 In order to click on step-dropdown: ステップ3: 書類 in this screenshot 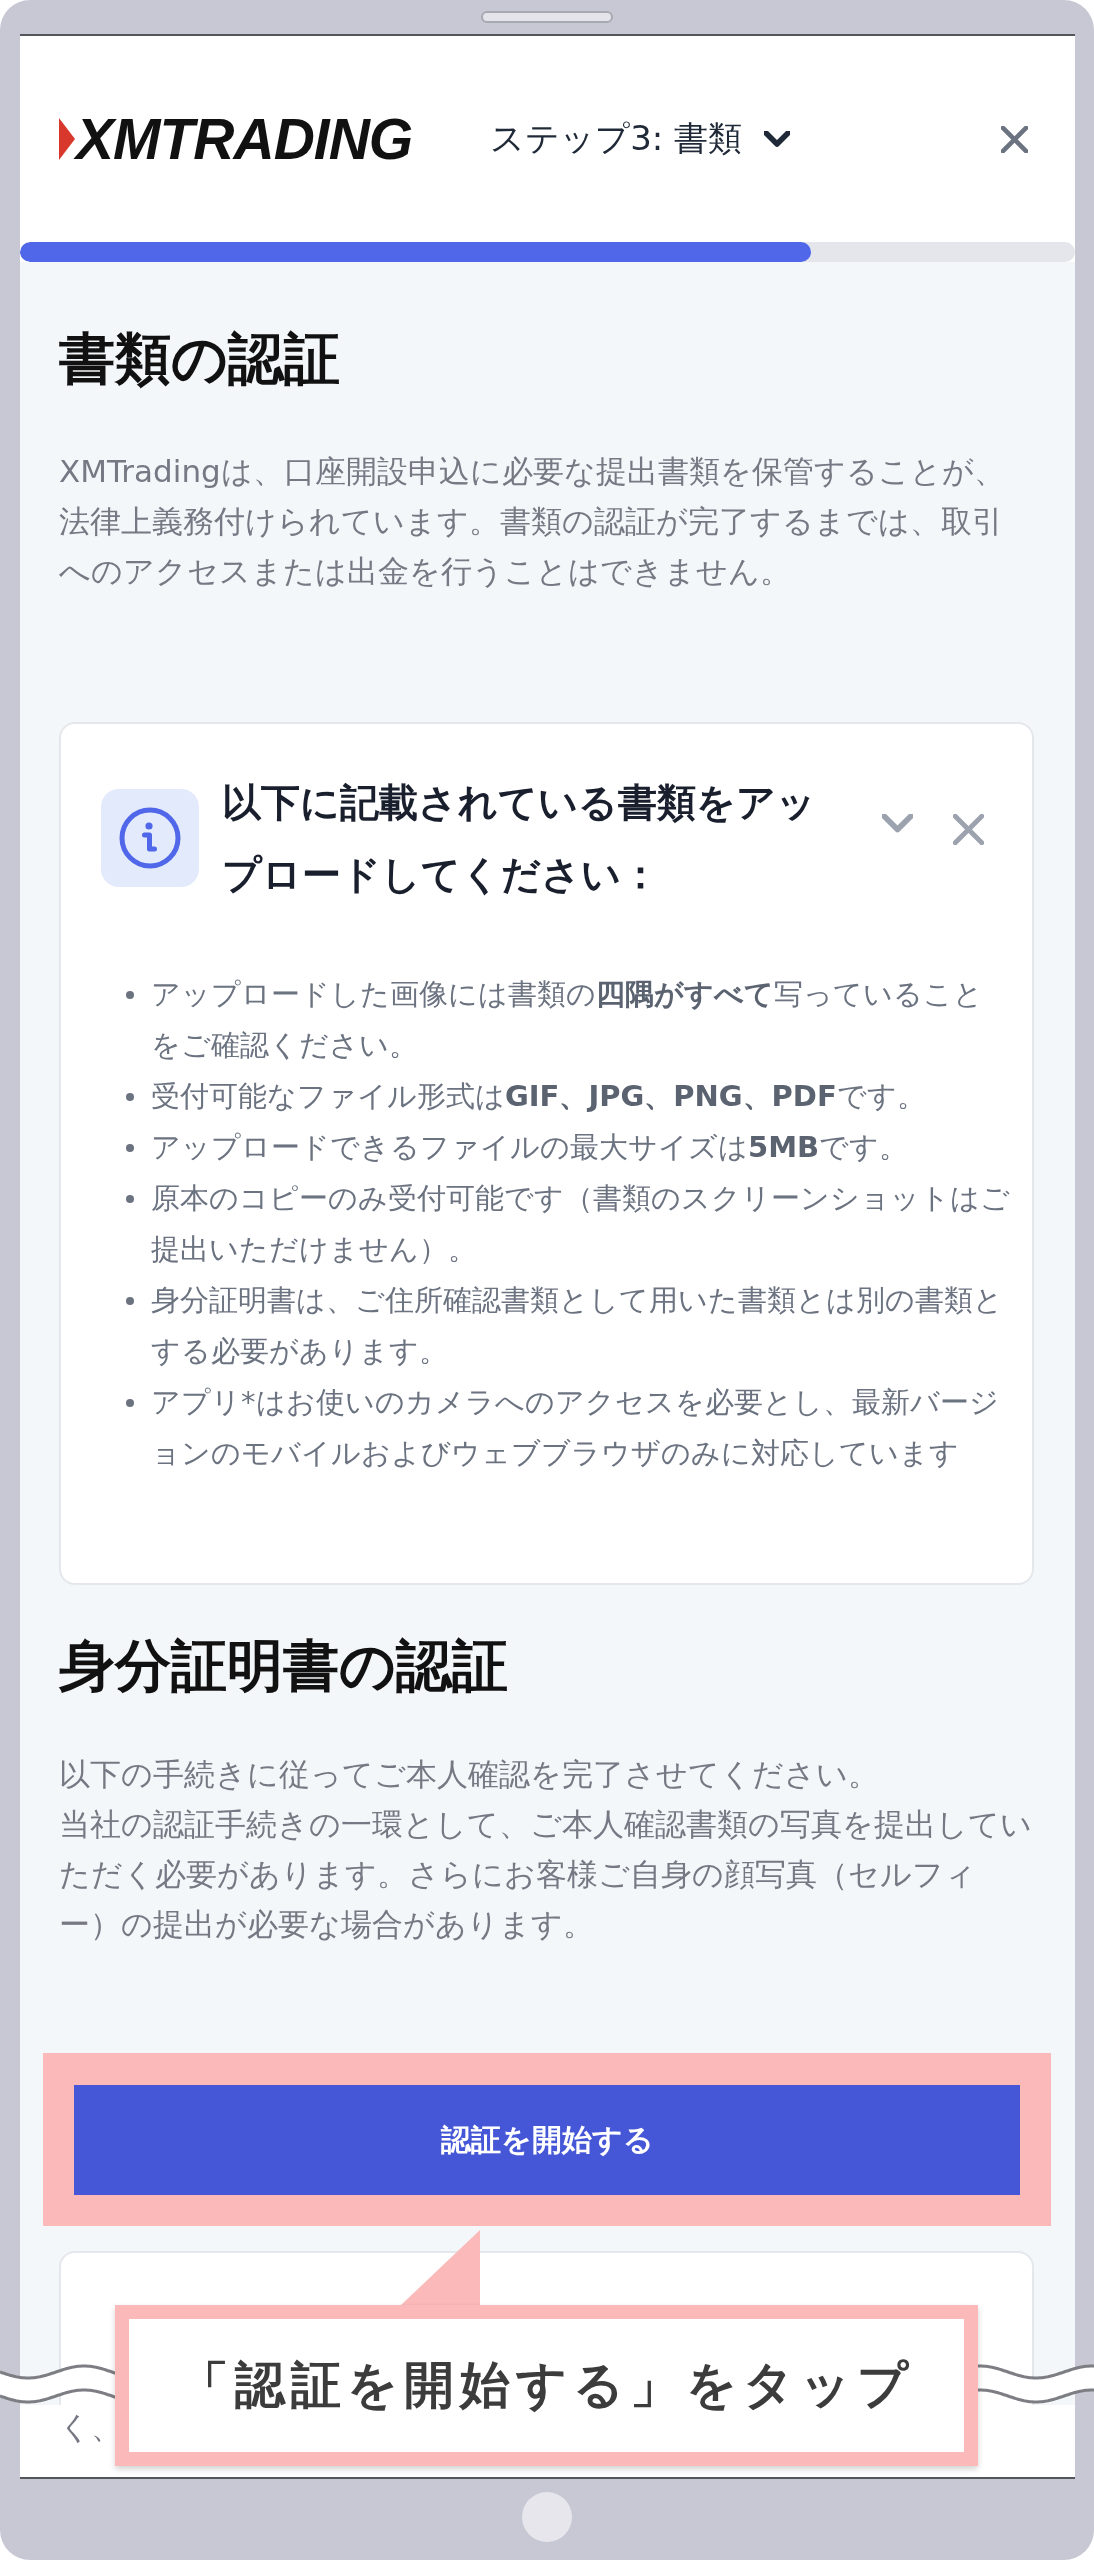, I will do `click(640, 139)`.